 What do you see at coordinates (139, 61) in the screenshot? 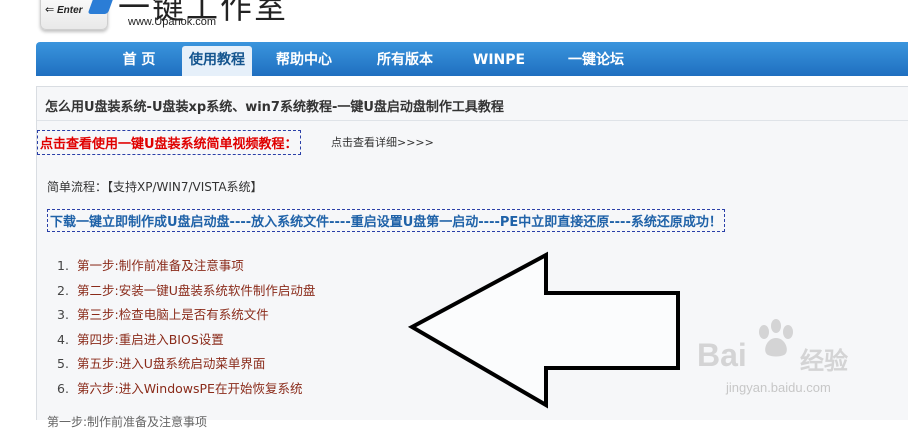
I see `nav-home: 首 页` at bounding box center [139, 61].